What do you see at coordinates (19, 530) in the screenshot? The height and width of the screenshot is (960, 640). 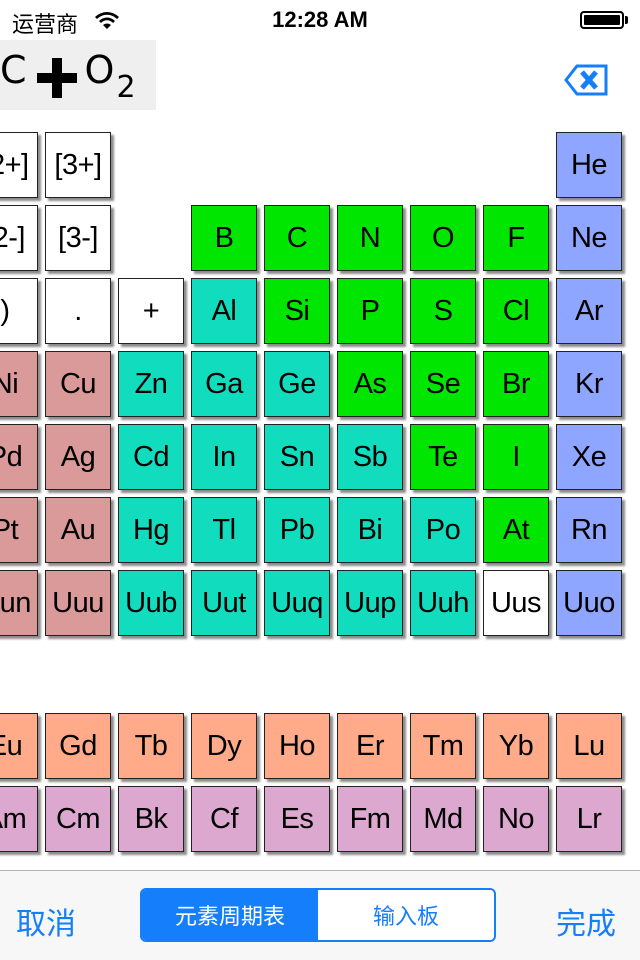 I see `element-key-Pt: Pt` at bounding box center [19, 530].